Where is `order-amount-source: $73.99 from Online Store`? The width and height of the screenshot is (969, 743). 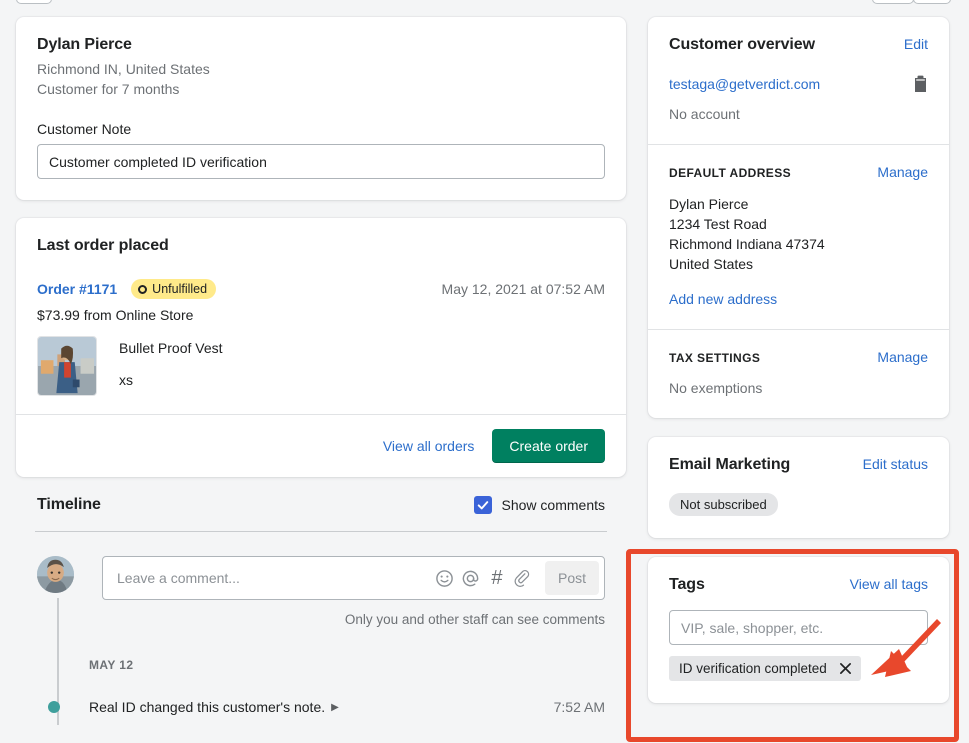
order-amount-source: $73.99 from Online Store is located at coordinates (115, 315).